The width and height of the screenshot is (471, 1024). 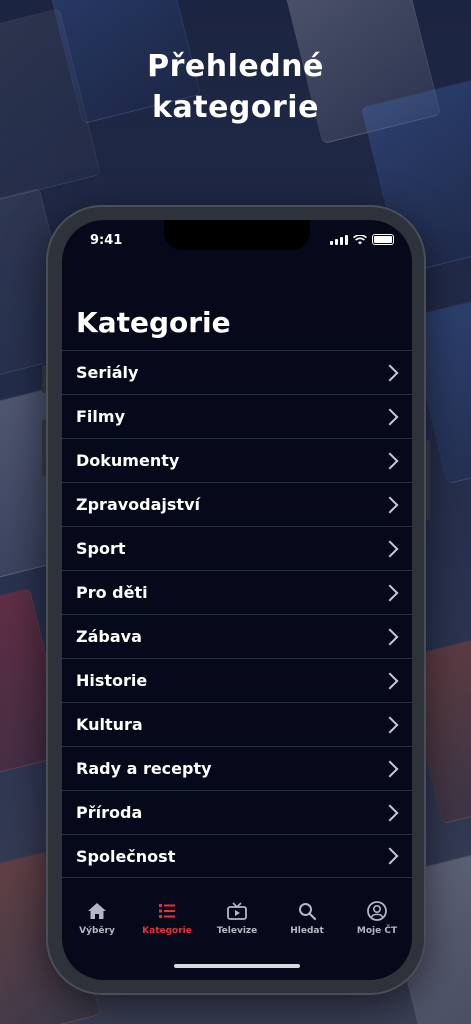 What do you see at coordinates (138, 504) in the screenshot?
I see `category-label: Zpravodajství` at bounding box center [138, 504].